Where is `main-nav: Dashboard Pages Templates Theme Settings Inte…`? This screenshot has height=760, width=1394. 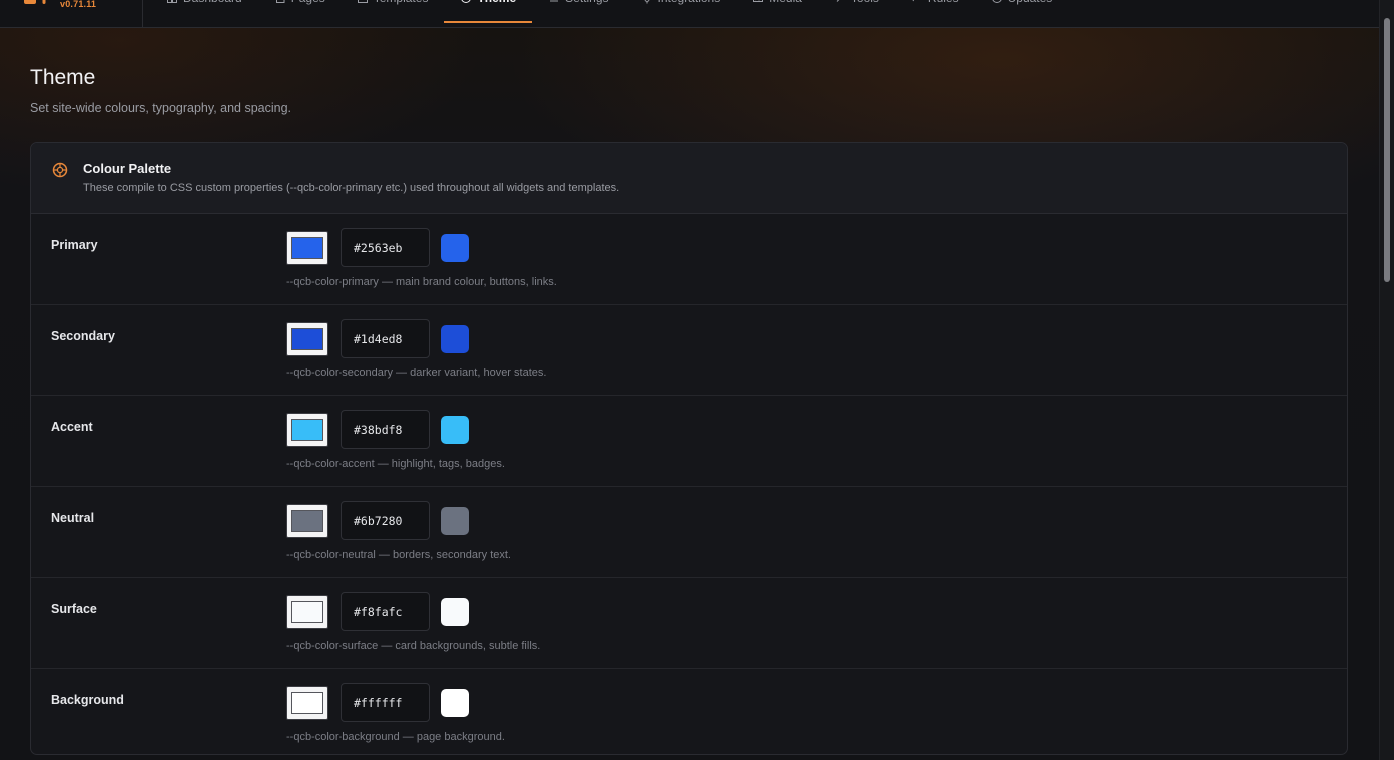
main-nav: Dashboard Pages Templates Theme Settings Inte… is located at coordinates (609, 13).